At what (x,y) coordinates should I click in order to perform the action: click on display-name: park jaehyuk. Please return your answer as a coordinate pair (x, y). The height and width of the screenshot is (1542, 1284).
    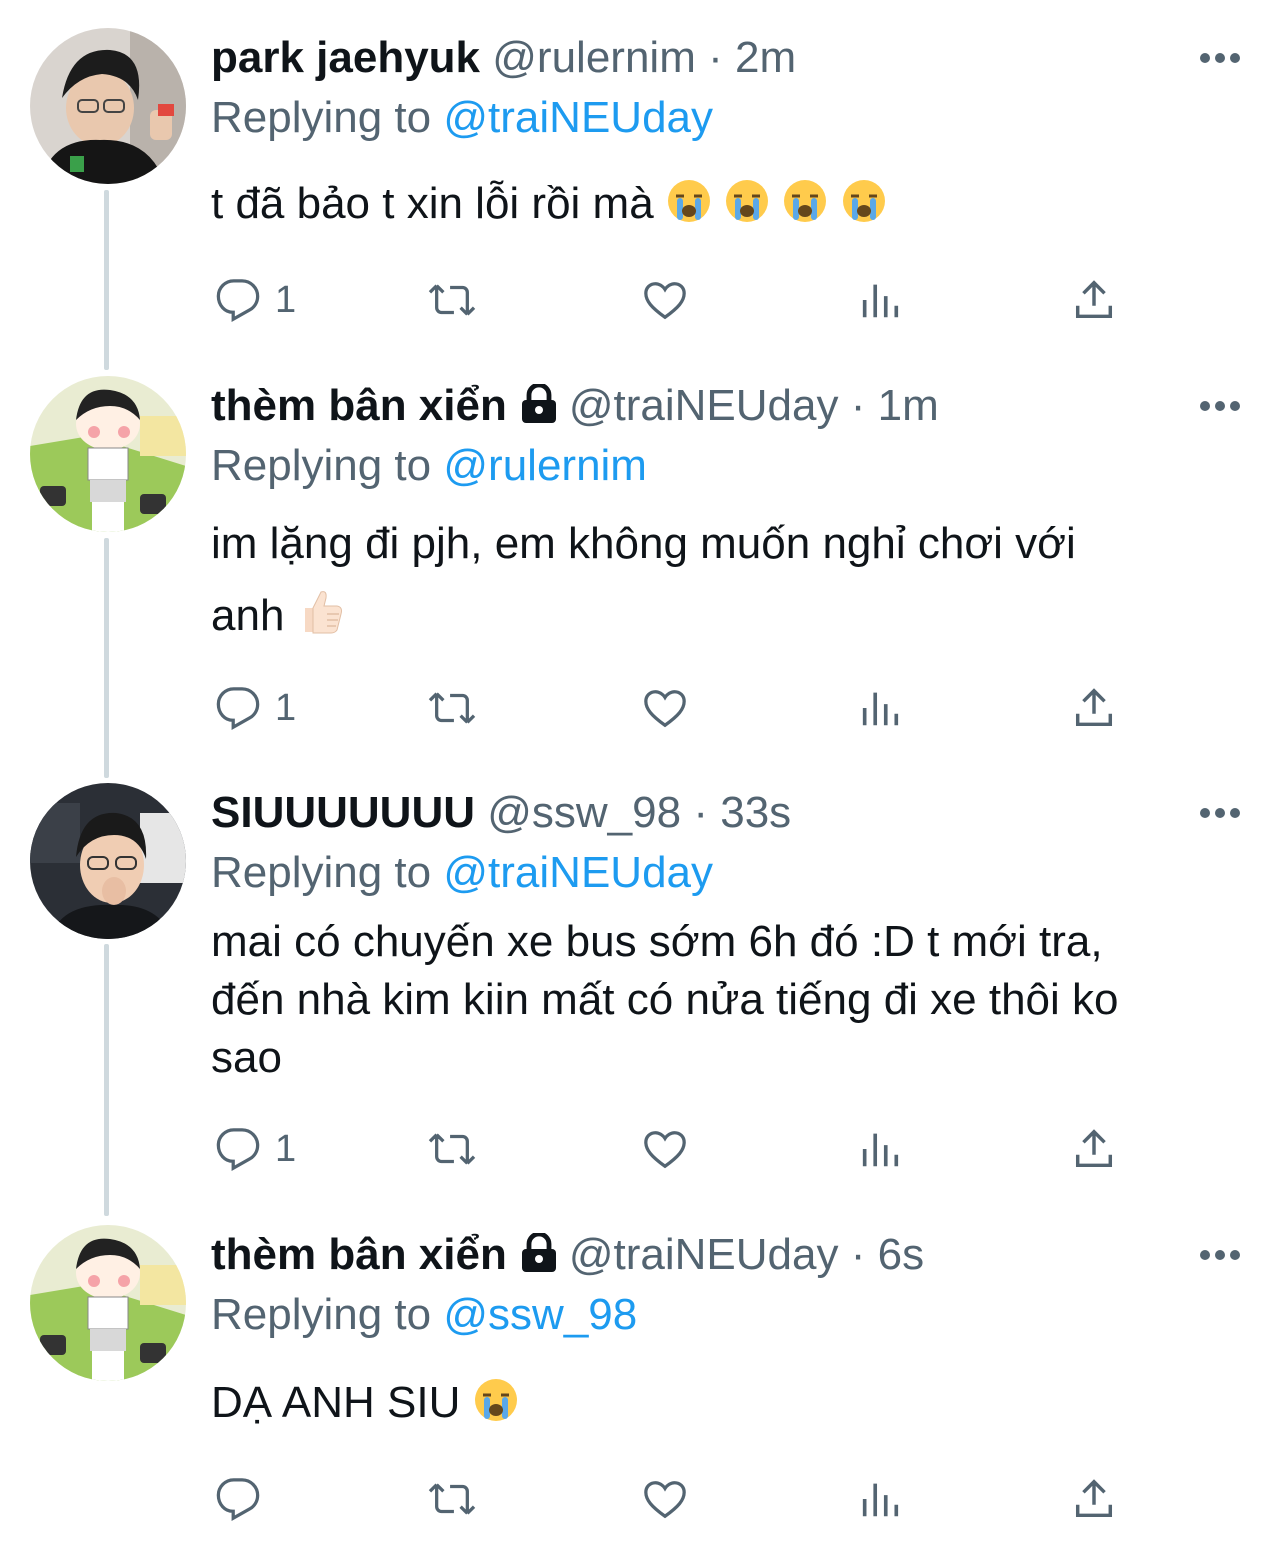
    Looking at the image, I should click on (345, 57).